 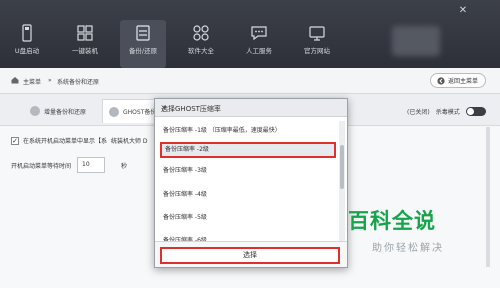 I want to click on dialog-footer: 选择, so click(x=251, y=254).